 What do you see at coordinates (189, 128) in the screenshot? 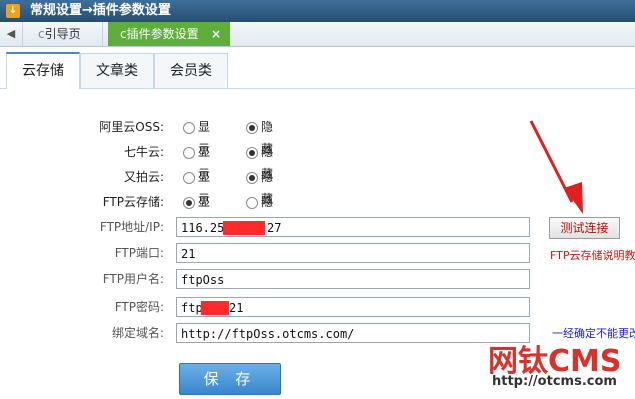
I see `aliyun-show-radio` at bounding box center [189, 128].